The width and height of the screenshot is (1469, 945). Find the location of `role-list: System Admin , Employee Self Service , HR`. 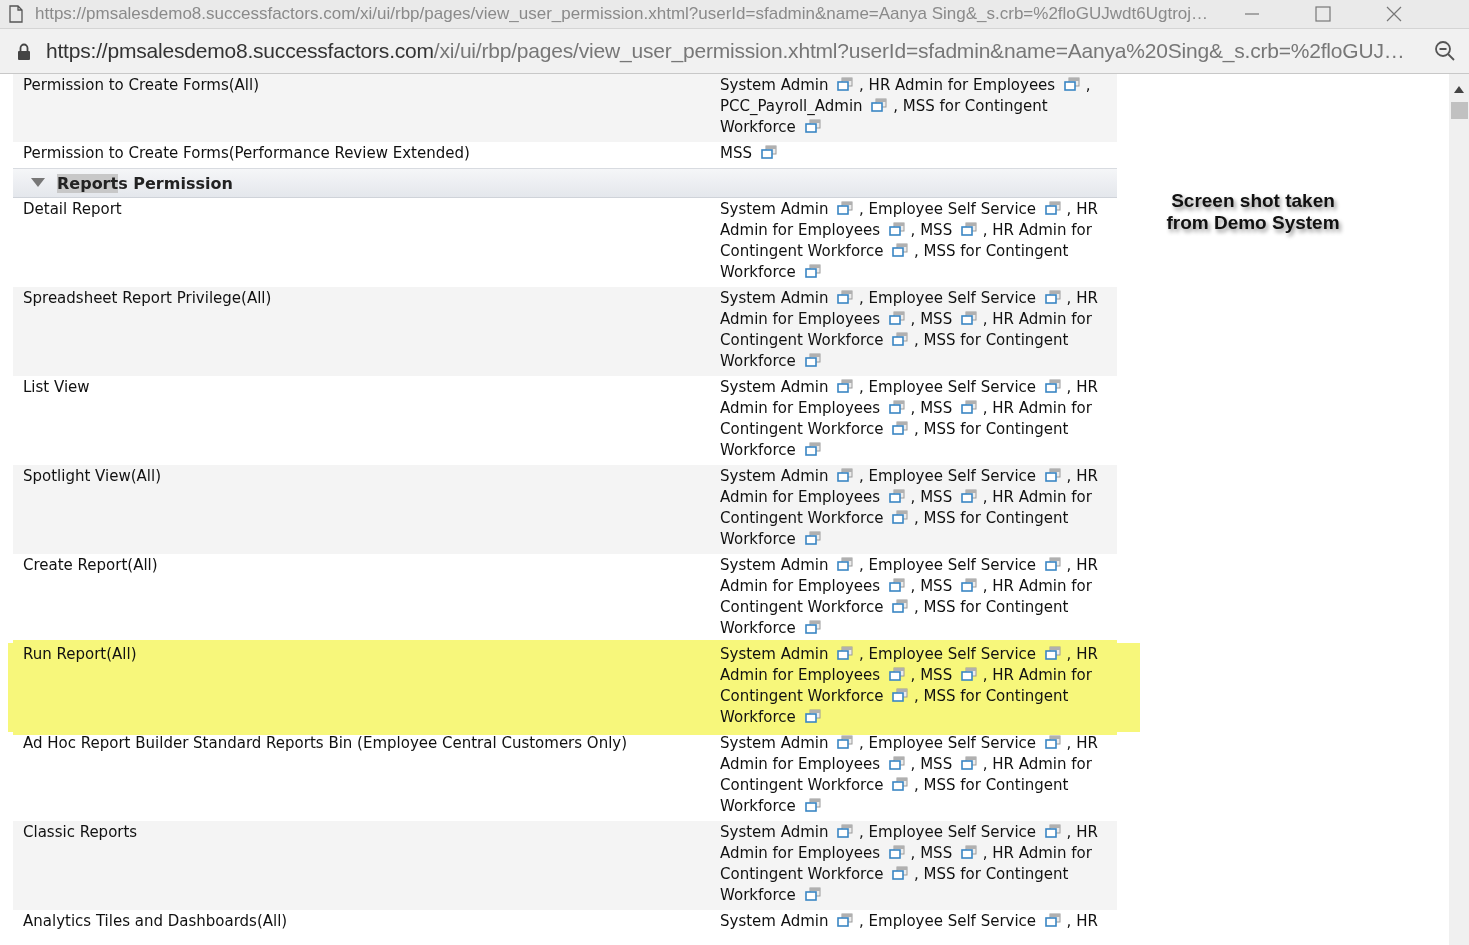

role-list: System Admin , Employee Self Service , HR is located at coordinates (918, 921).